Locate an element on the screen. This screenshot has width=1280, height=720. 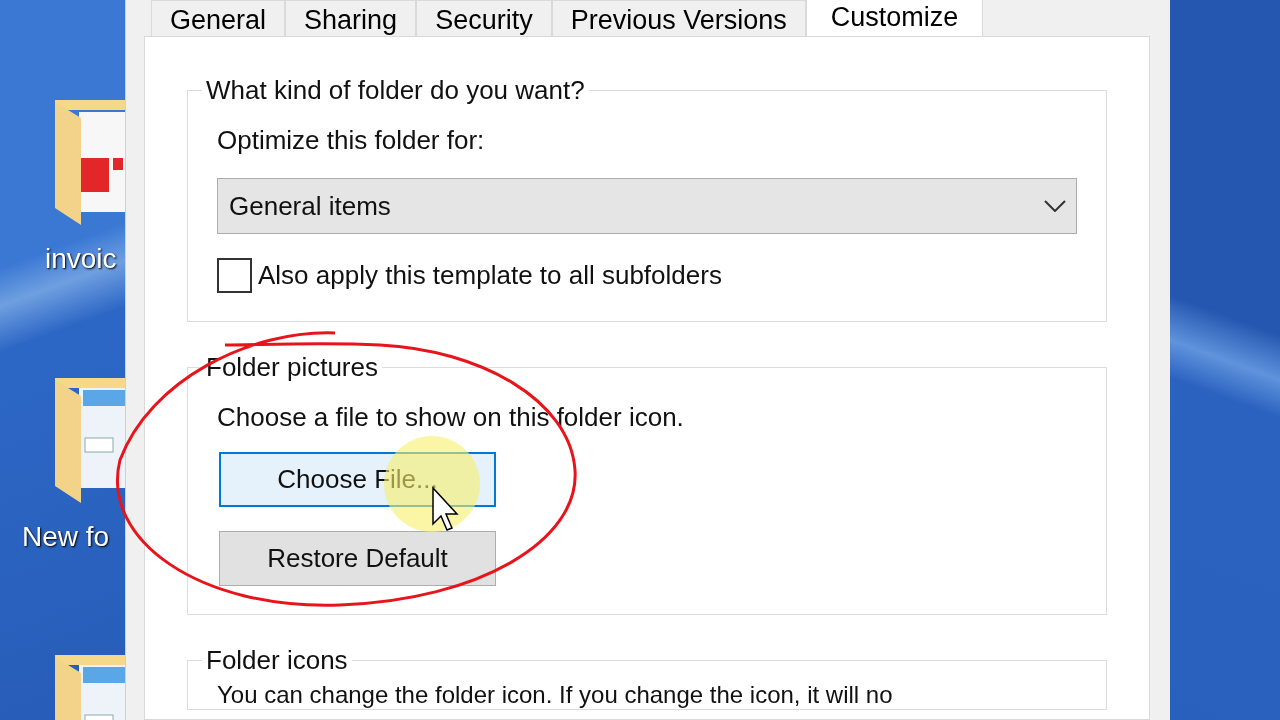
description-text: You can change the folder icon. If you change the icon, it will no is located at coordinates (555, 695).